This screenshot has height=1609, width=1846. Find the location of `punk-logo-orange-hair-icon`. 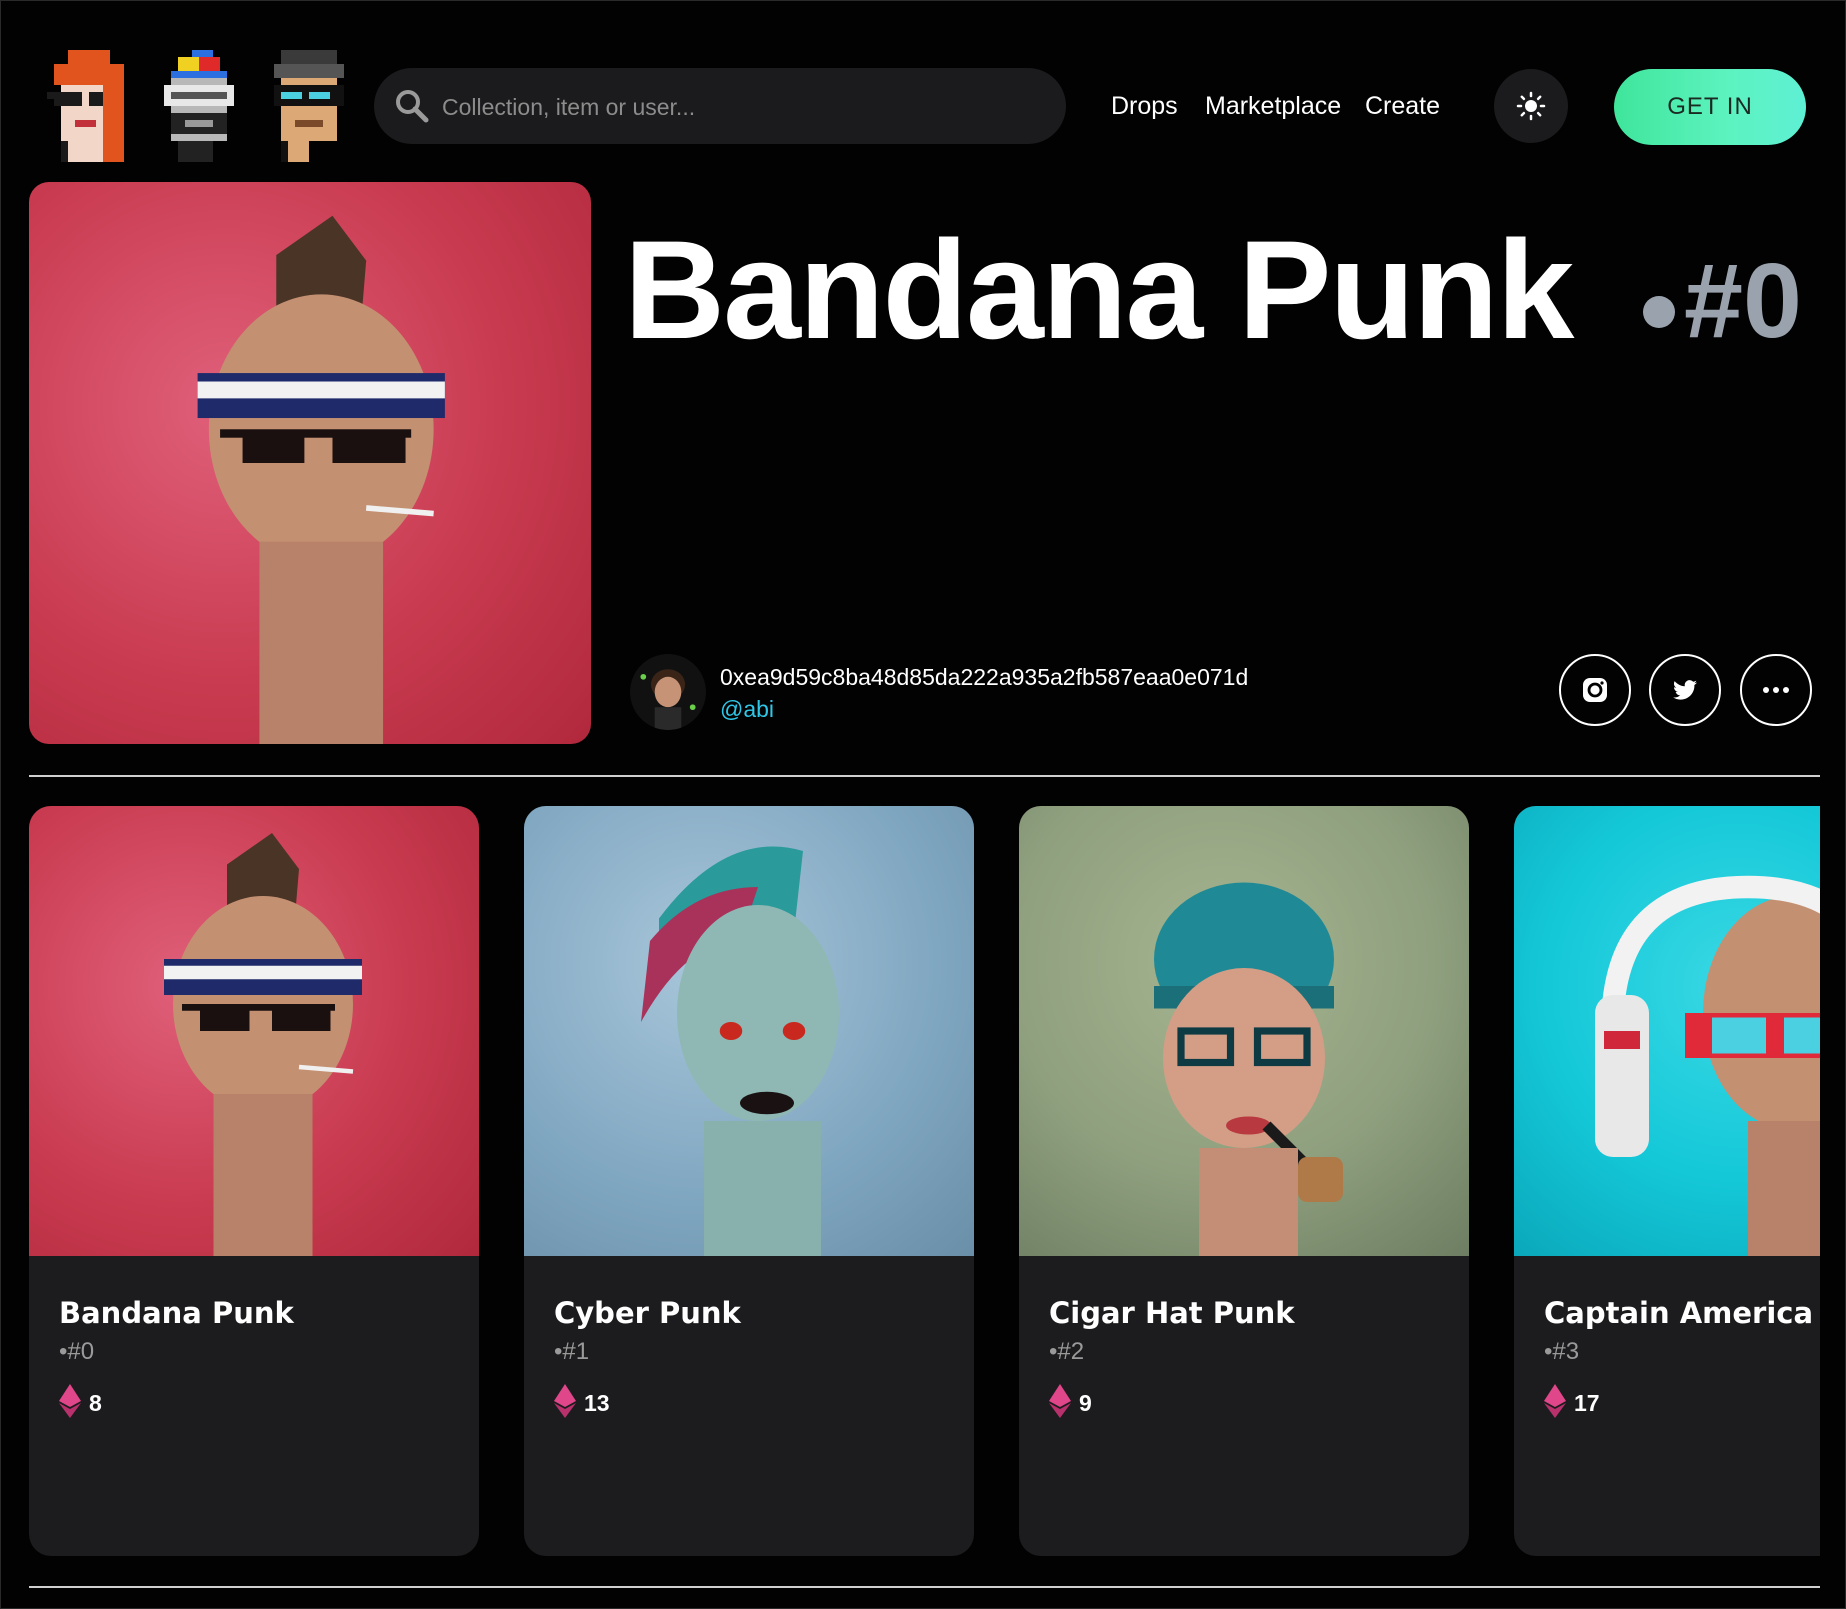

punk-logo-orange-hair-icon is located at coordinates (89, 106).